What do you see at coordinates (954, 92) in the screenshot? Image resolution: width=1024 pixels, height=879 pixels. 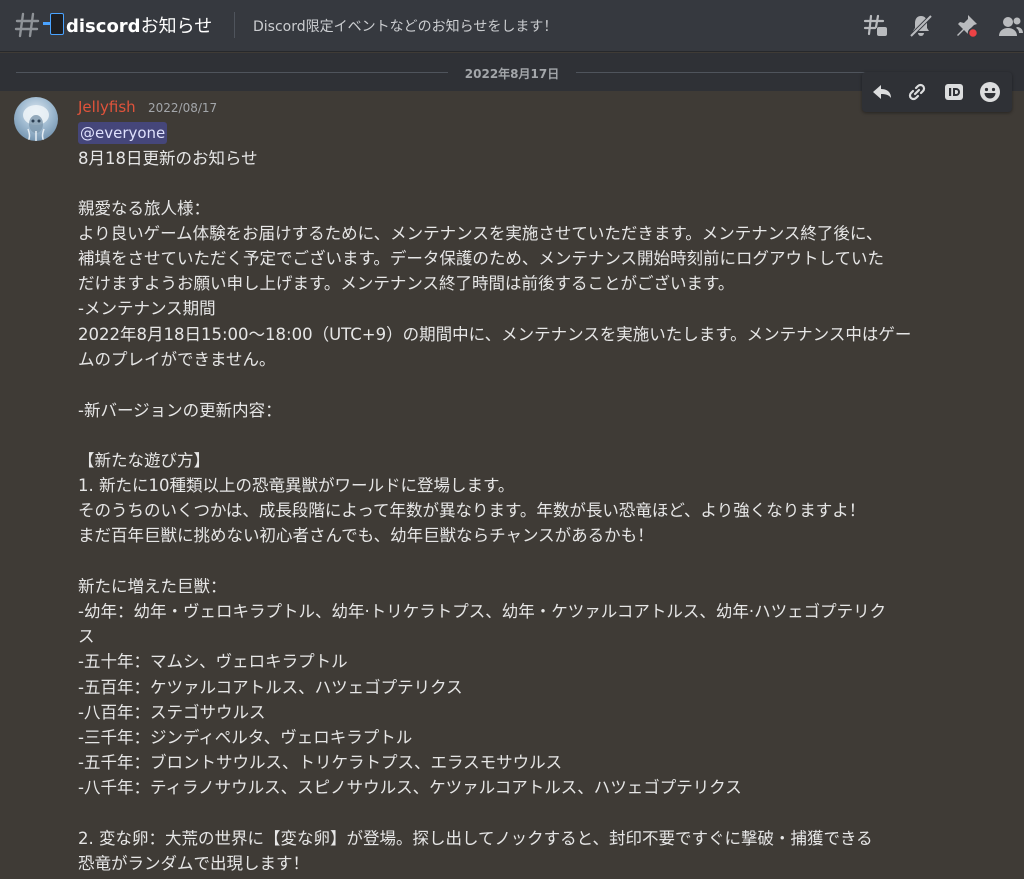 I see `copy-id-icon` at bounding box center [954, 92].